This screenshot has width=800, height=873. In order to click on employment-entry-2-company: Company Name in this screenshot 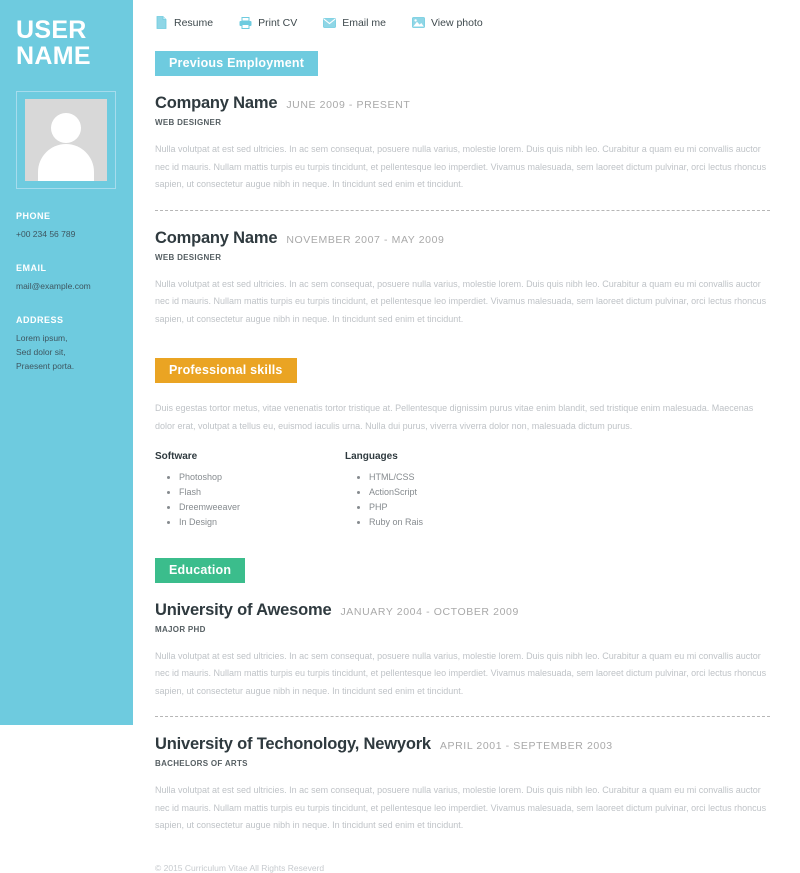, I will do `click(216, 237)`.